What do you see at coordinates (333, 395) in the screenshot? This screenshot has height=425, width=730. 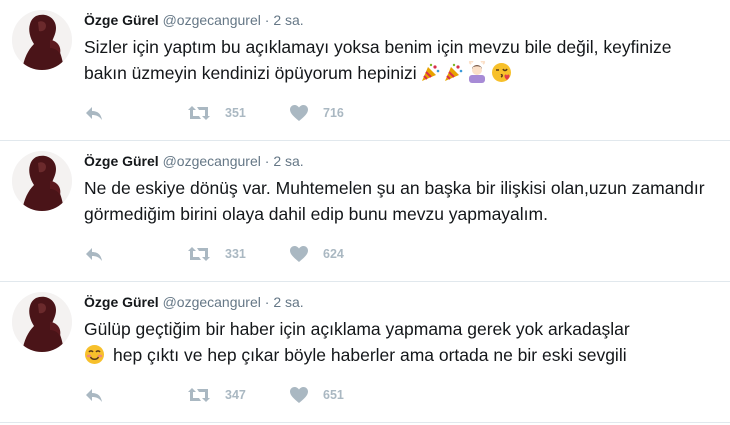 I see `like-count: 651` at bounding box center [333, 395].